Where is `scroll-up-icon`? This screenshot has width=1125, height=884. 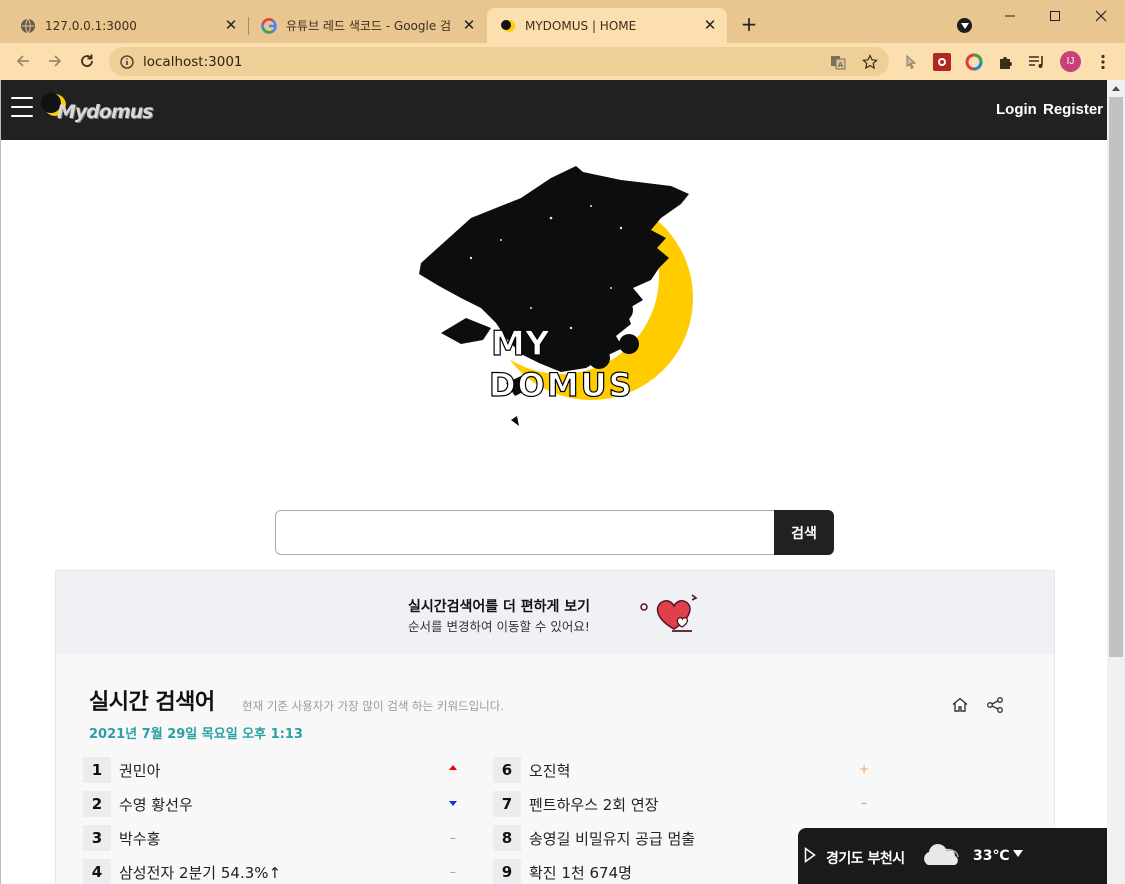 scroll-up-icon is located at coordinates (1116, 88).